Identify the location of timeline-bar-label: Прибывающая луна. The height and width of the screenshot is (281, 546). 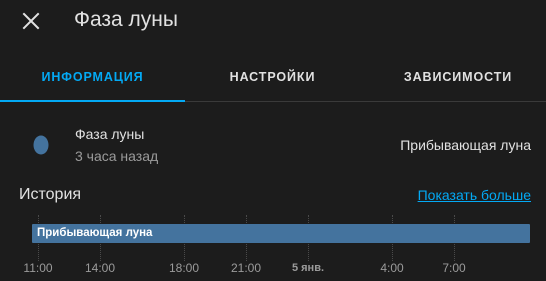
(95, 233).